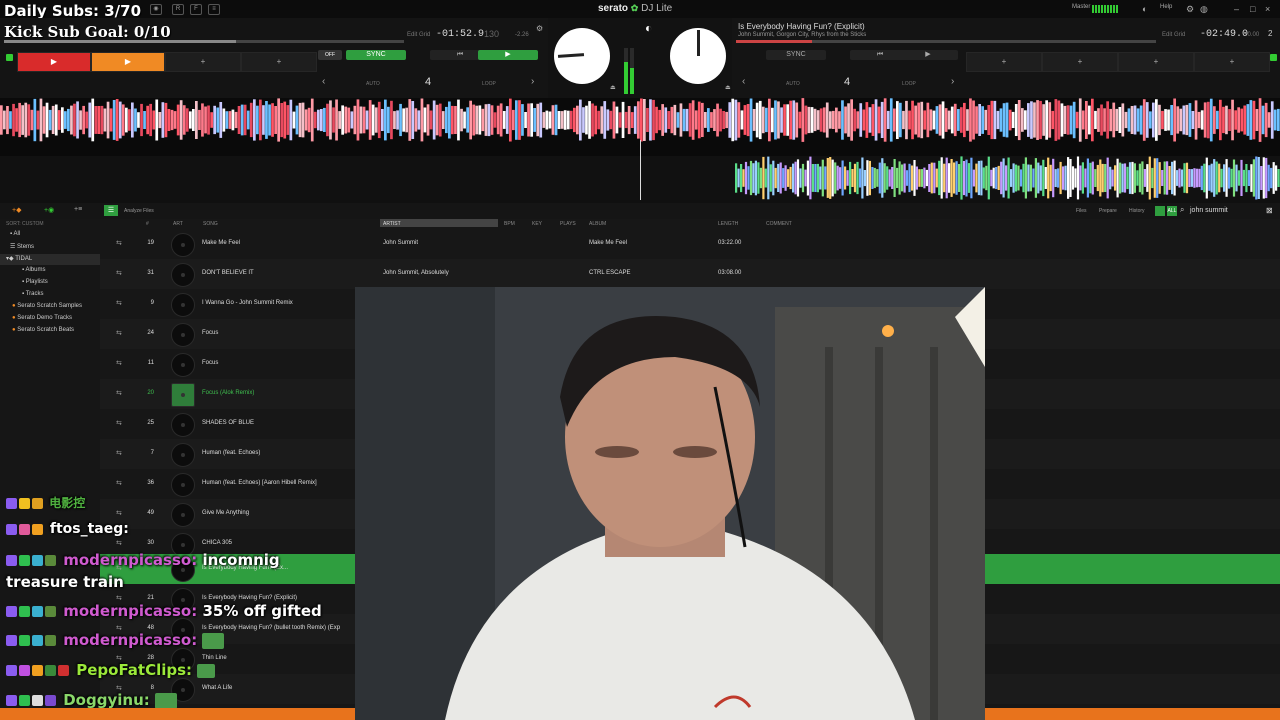  I want to click on deck-right-play-button: ▶, so click(928, 55).